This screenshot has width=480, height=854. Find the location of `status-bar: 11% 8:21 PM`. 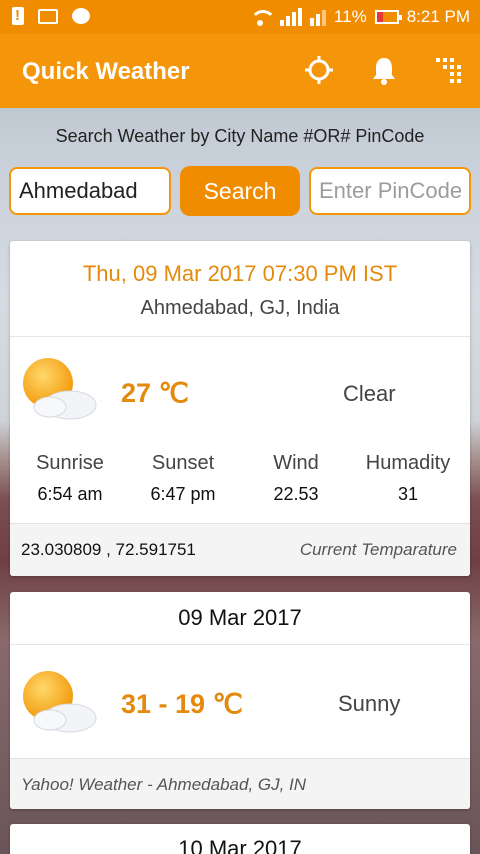

status-bar: 11% 8:21 PM is located at coordinates (240, 17).